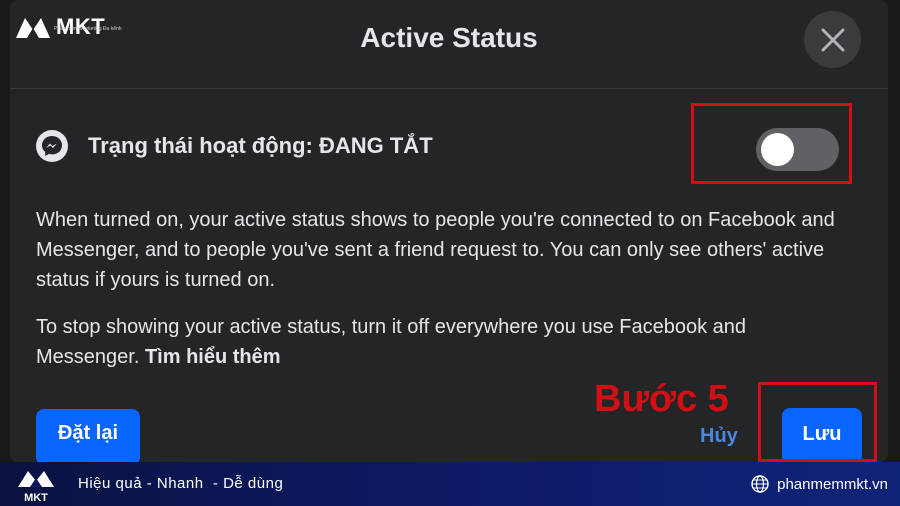 Image resolution: width=900 pixels, height=506 pixels. What do you see at coordinates (760, 484) in the screenshot?
I see `globe-icon` at bounding box center [760, 484].